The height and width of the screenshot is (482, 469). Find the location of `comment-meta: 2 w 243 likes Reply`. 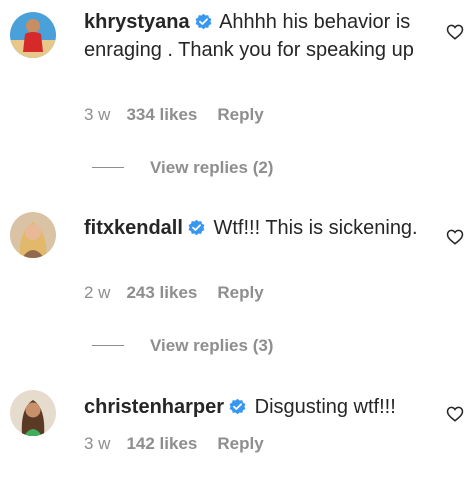

comment-meta: 2 w 243 likes Reply is located at coordinates (174, 293).